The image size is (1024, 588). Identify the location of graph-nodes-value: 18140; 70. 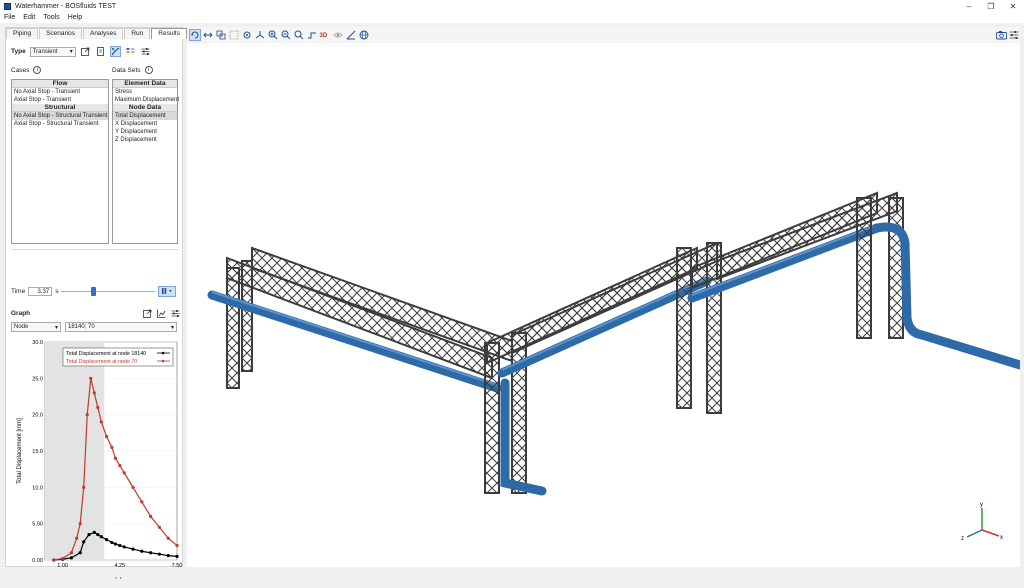
(81, 327).